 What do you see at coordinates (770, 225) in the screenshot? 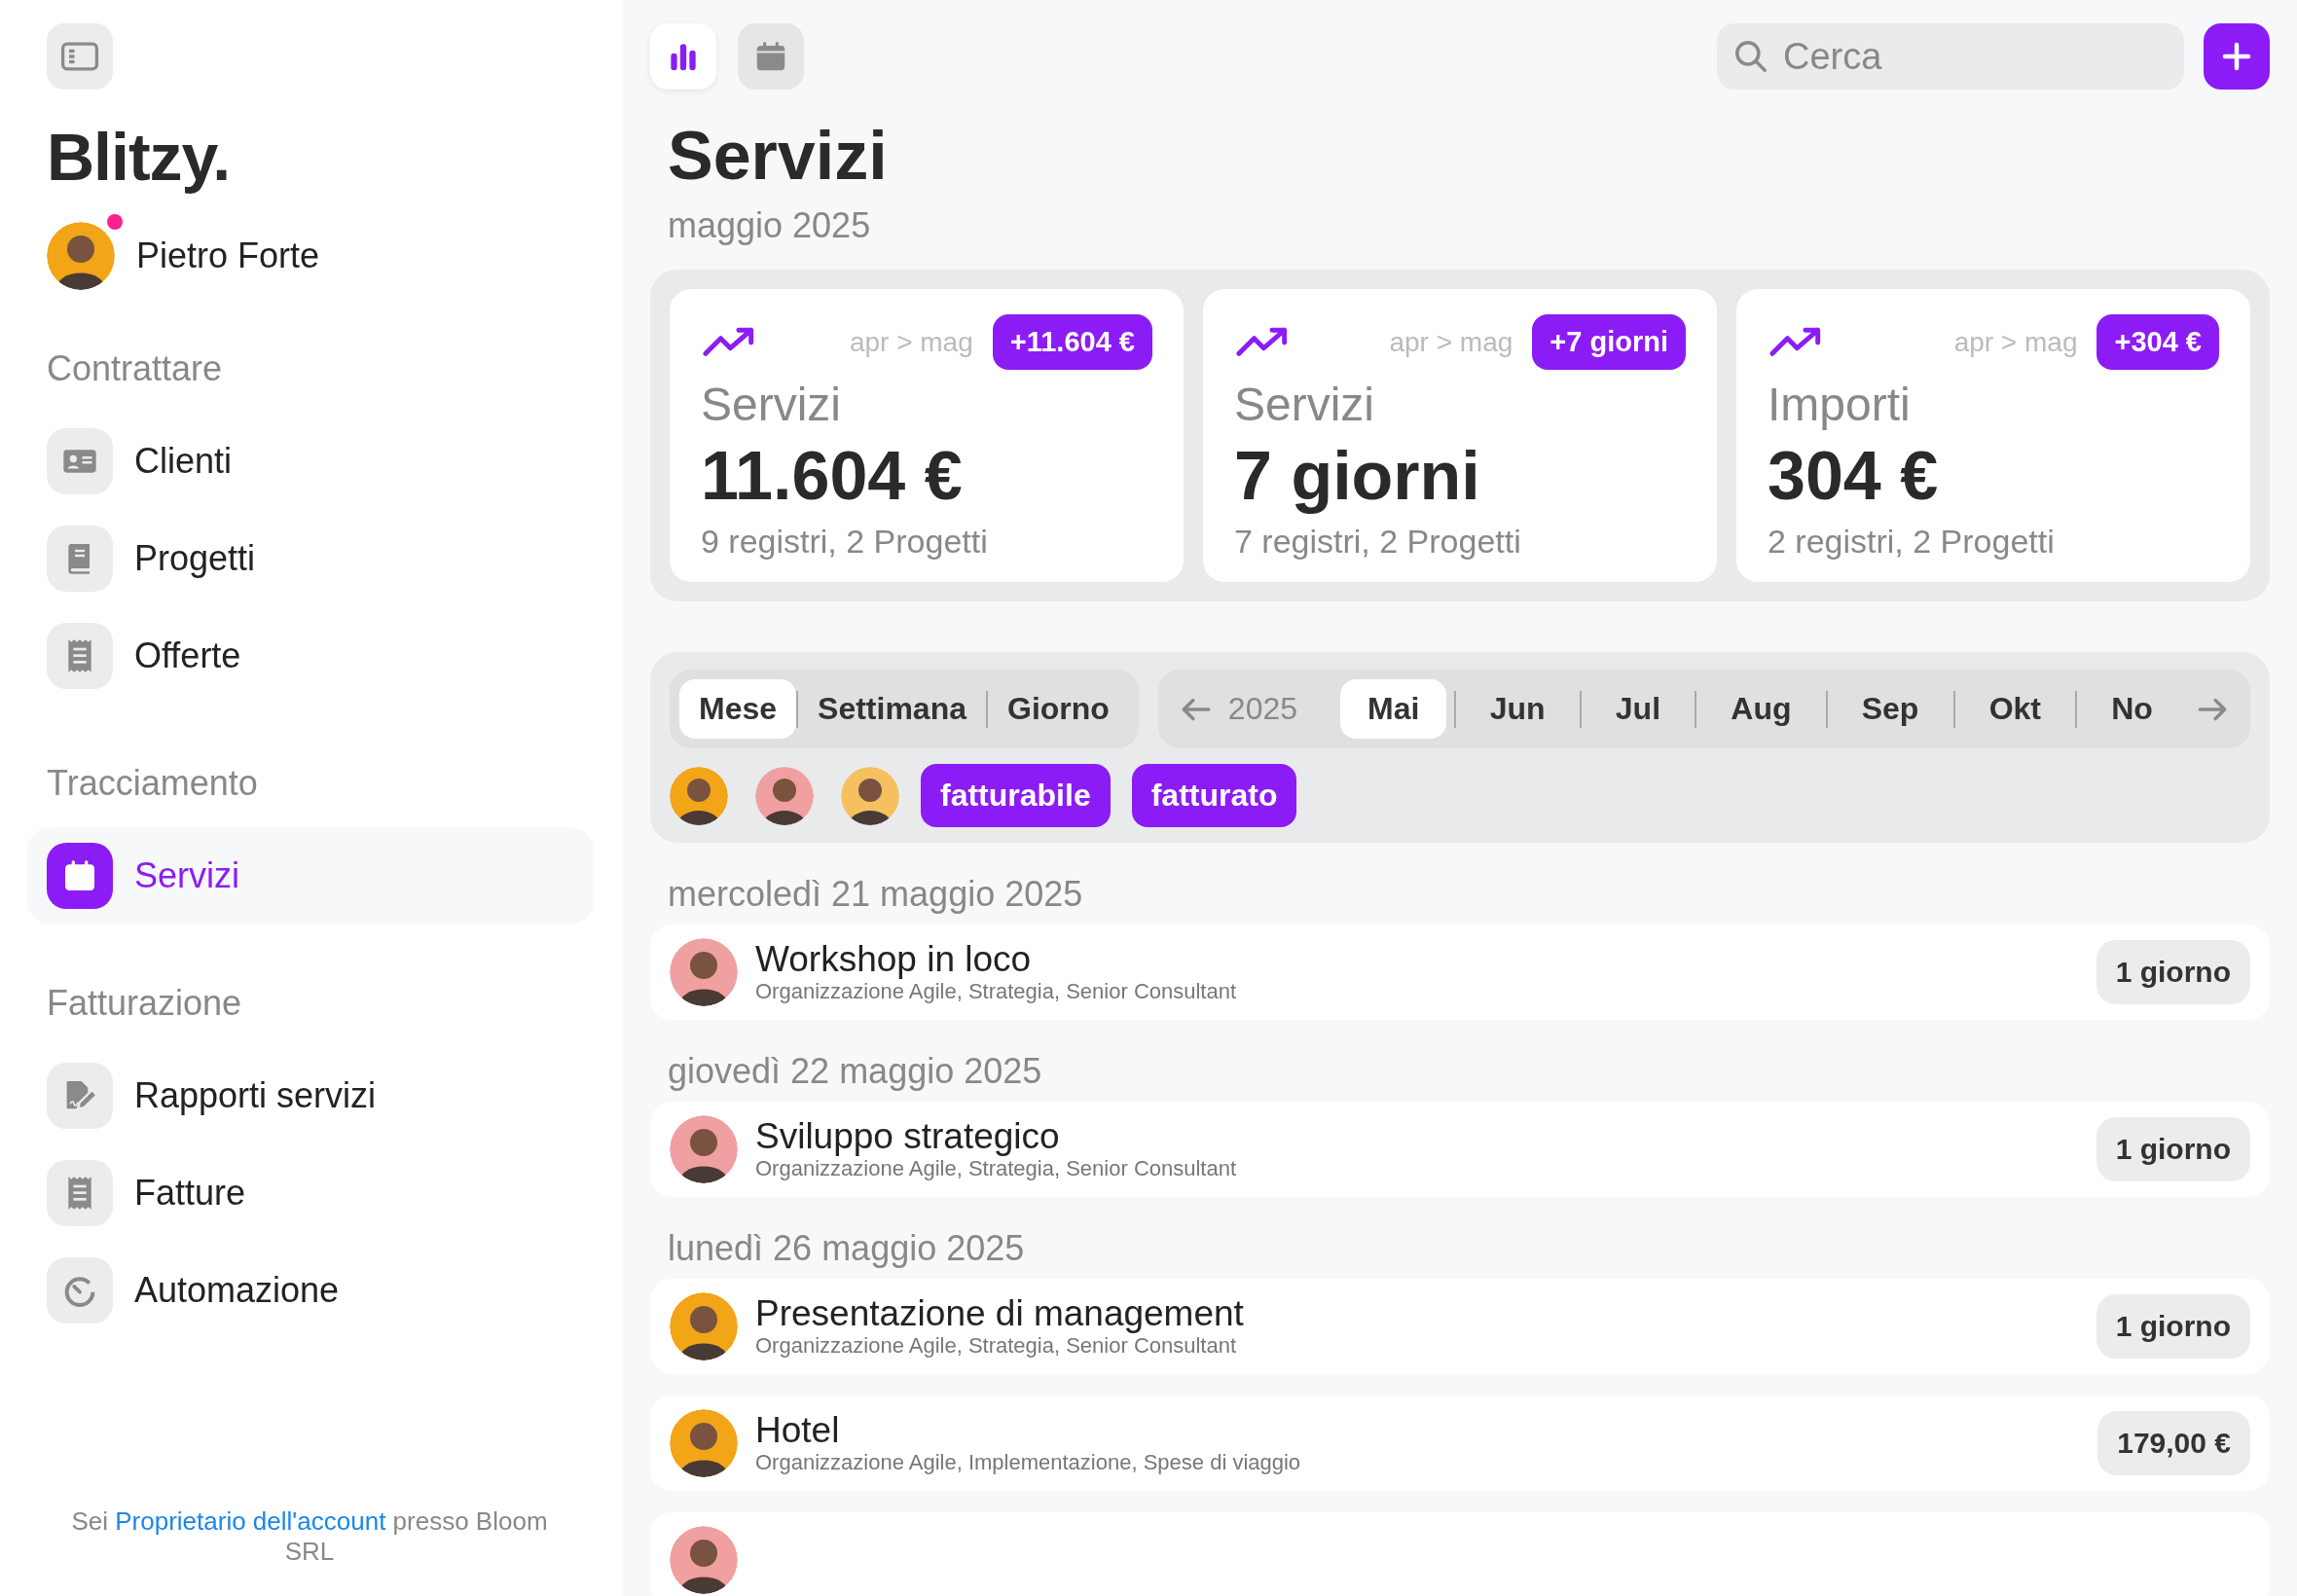
I see `page-subtitle: maggio 2025` at bounding box center [770, 225].